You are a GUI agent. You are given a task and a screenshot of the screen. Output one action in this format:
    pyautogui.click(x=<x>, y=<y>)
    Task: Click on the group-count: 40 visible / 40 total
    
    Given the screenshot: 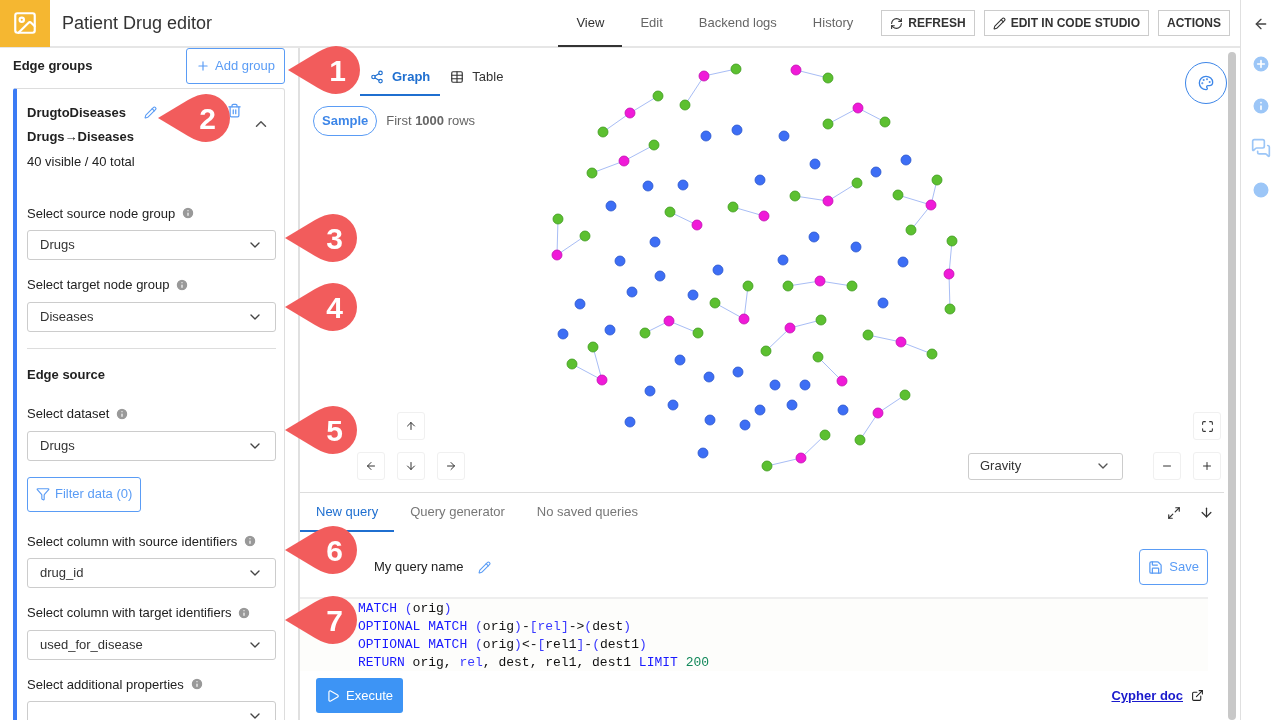 What is the action you would take?
    pyautogui.click(x=81, y=162)
    